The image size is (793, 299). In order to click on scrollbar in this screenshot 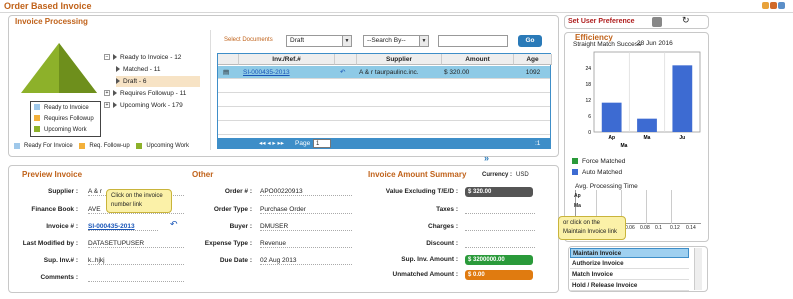, I will do `click(698, 269)`.